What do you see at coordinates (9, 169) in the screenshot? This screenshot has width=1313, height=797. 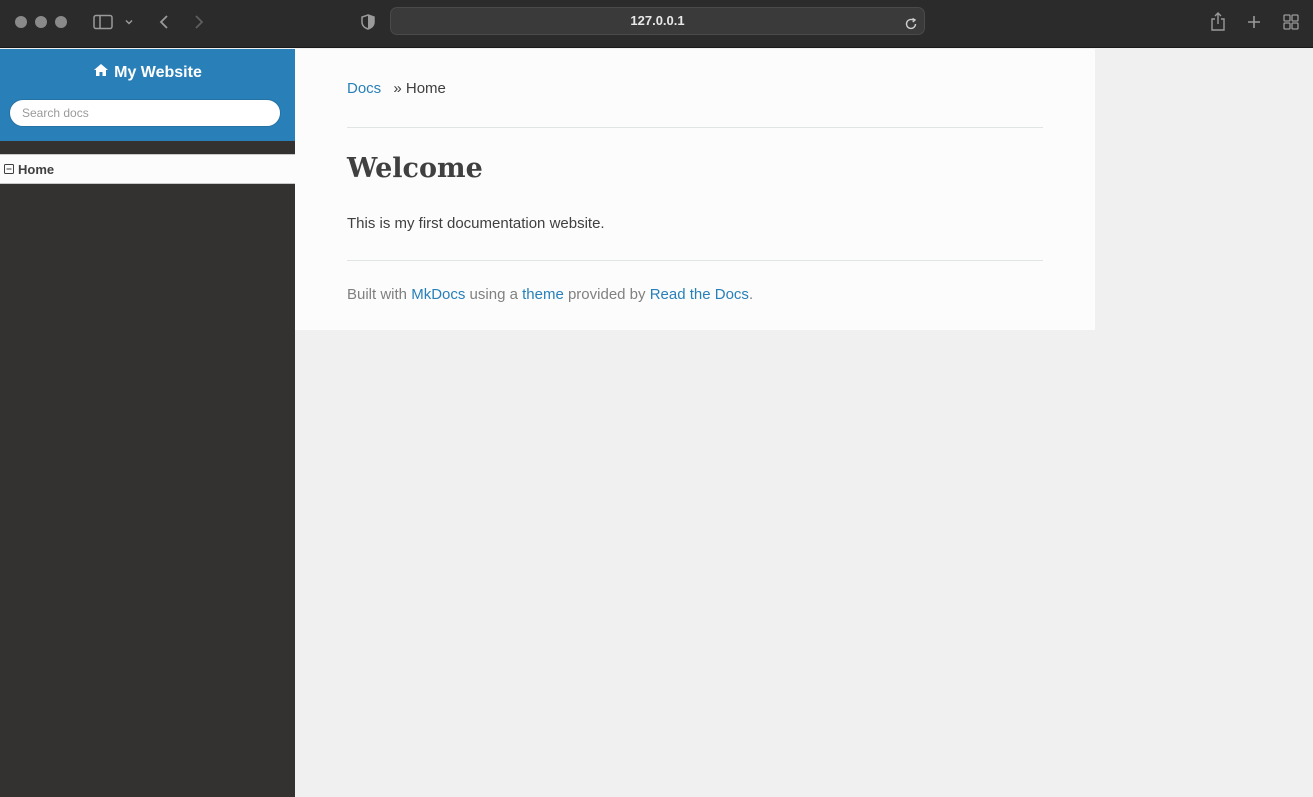 I see `collapse-toggle-icon` at bounding box center [9, 169].